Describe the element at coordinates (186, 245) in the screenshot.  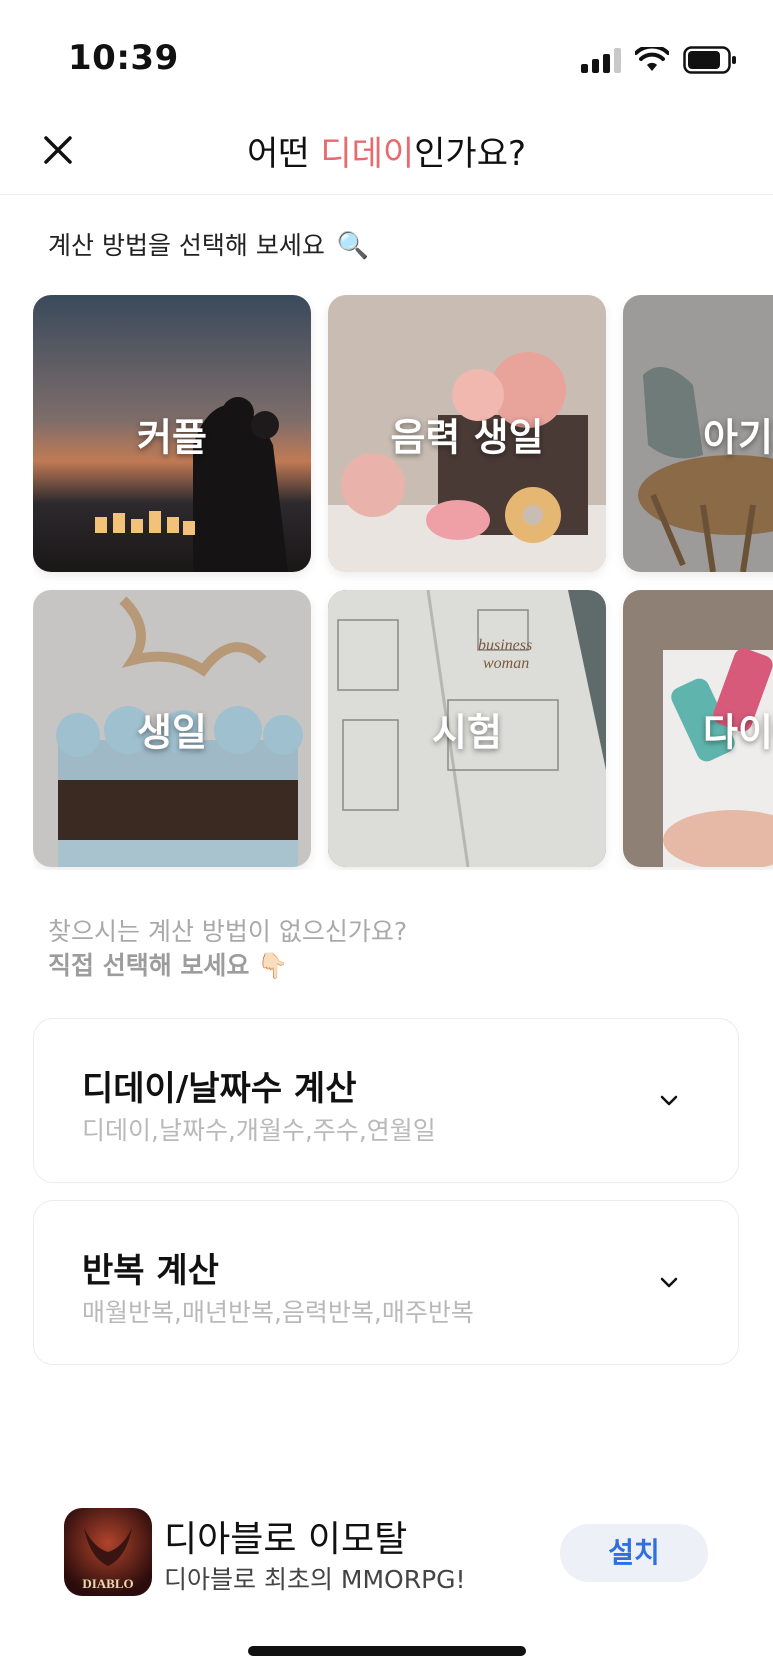
I see `section-hint-text: 계산 방법을 선택해 보세요` at that location.